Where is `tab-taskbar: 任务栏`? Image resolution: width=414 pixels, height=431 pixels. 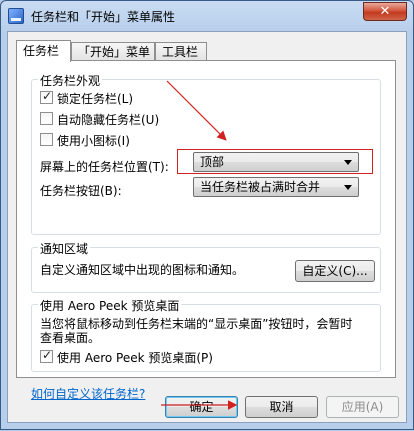 tab-taskbar: 任务栏 is located at coordinates (43, 51).